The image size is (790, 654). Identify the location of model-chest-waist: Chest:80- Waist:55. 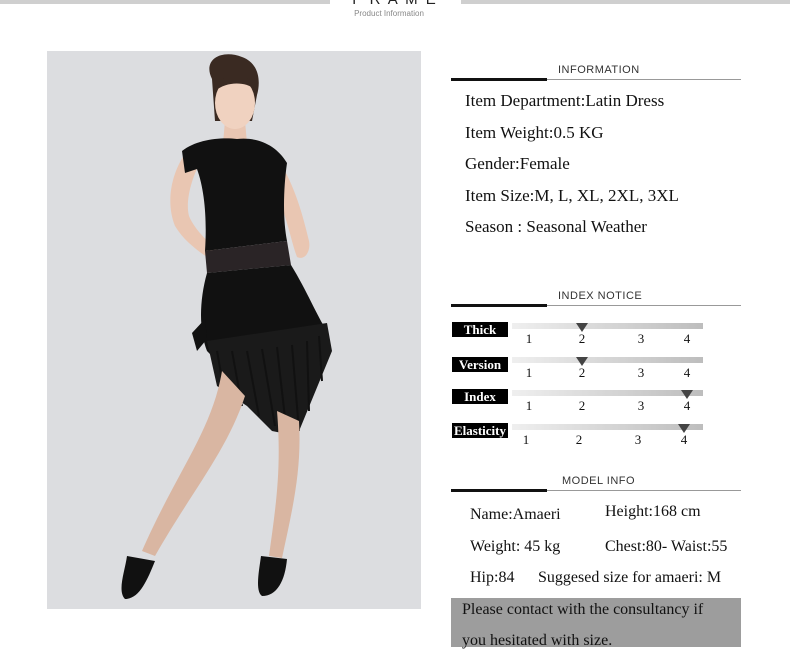
(666, 546).